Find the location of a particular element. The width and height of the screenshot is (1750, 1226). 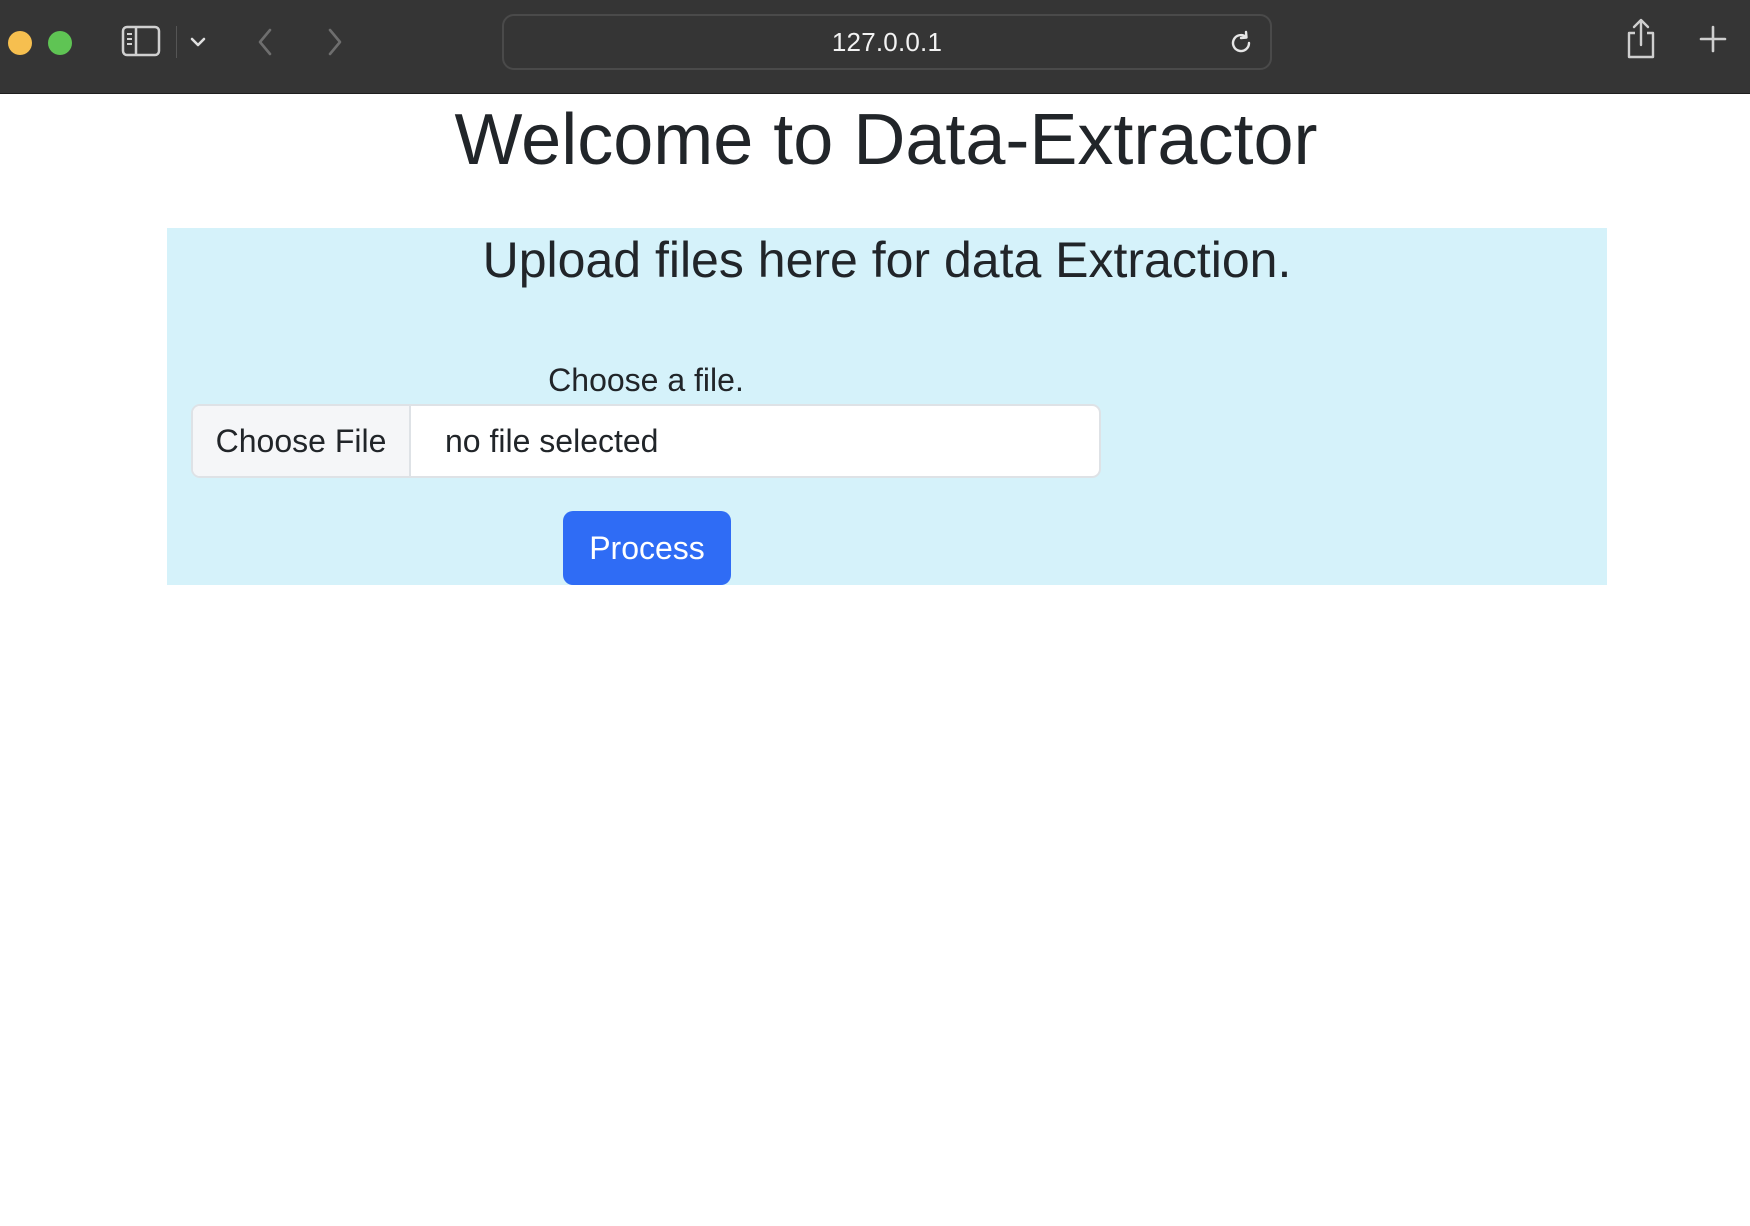

toolbar-divider is located at coordinates (176, 42).